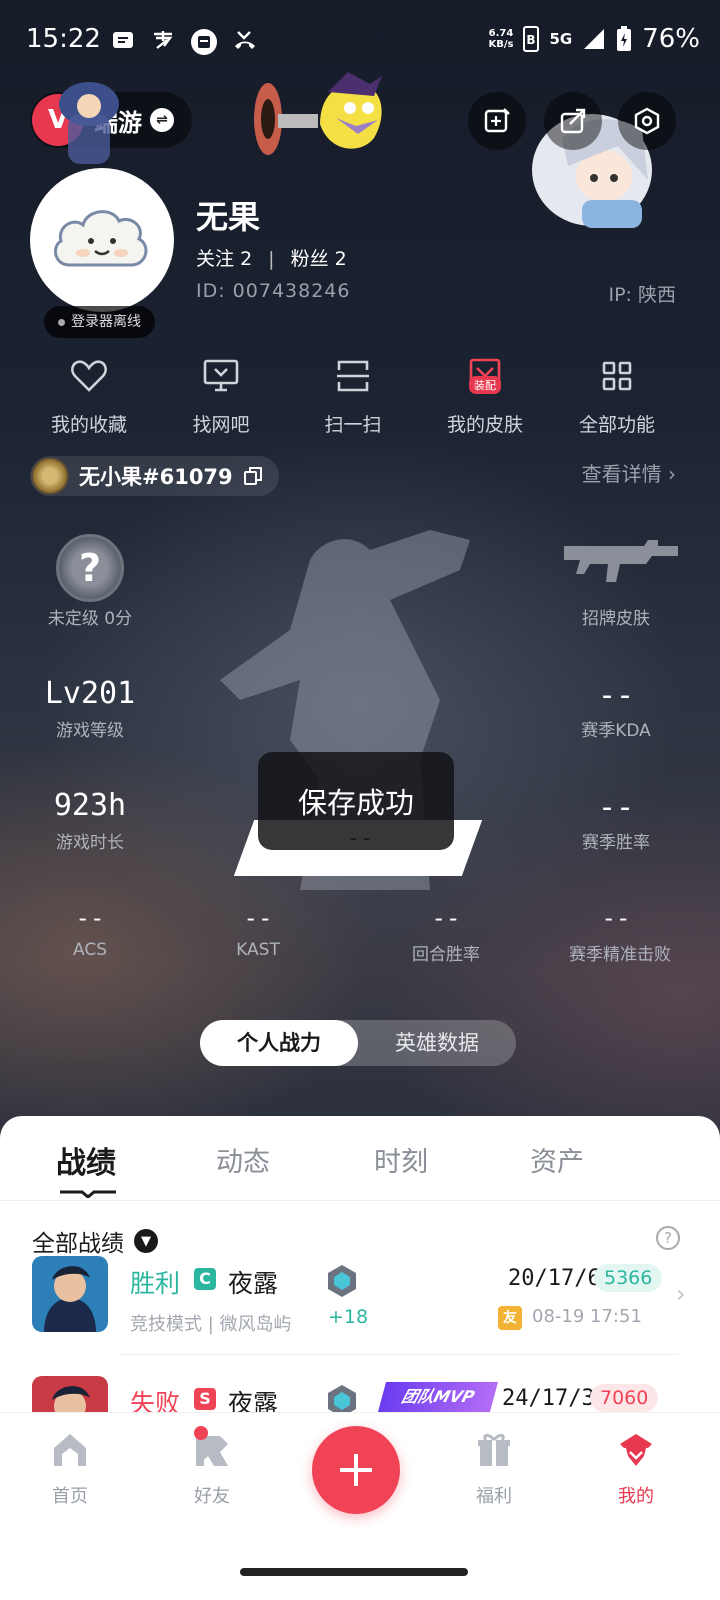  Describe the element at coordinates (616, 731) in the screenshot. I see `kda-label: 赛季KDA` at that location.